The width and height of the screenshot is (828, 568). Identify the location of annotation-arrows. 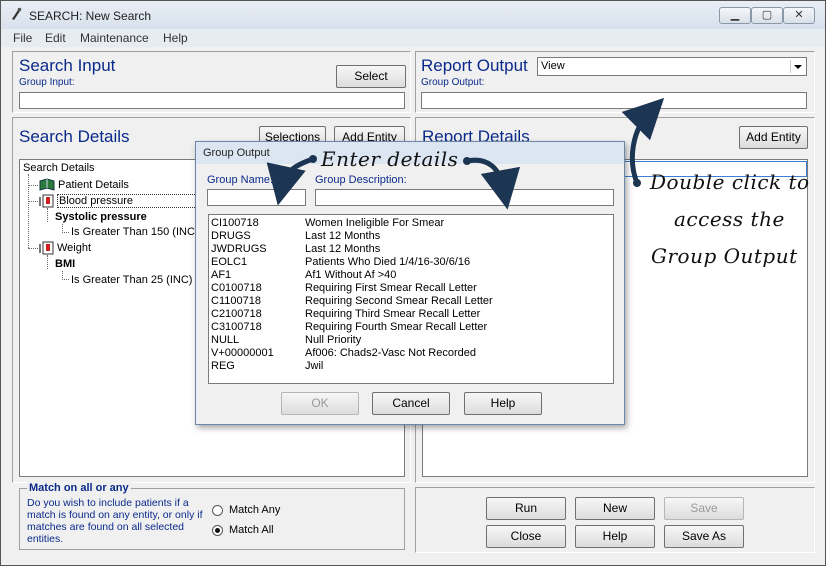
(465, 153).